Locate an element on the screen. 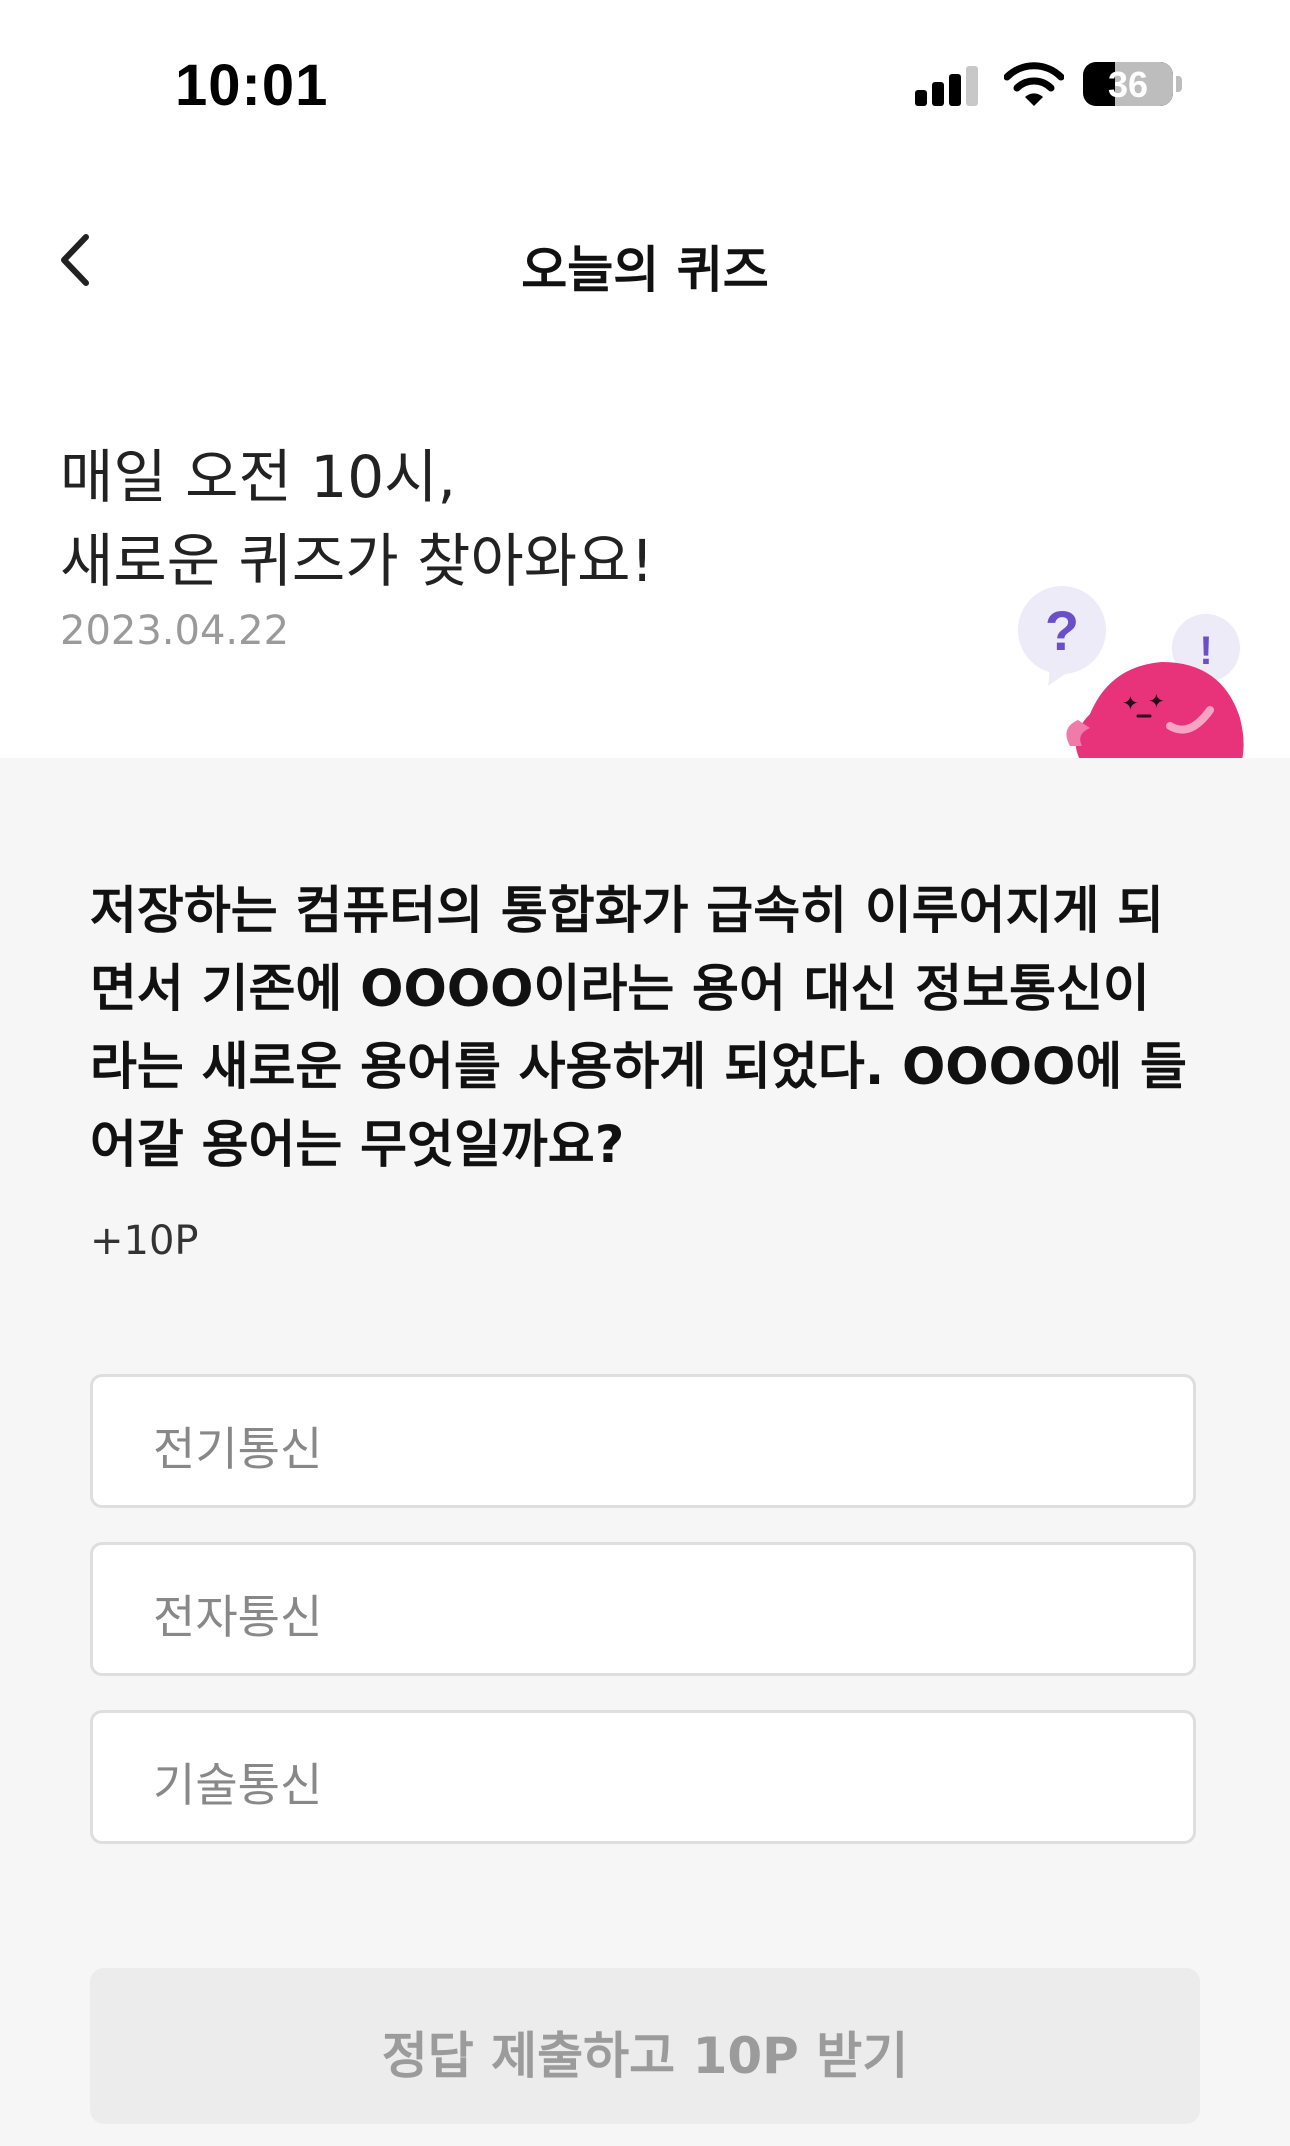 The width and height of the screenshot is (1290, 2146). headline-line-2: 새로운 퀴즈가 찾아와요! is located at coordinates (357, 561).